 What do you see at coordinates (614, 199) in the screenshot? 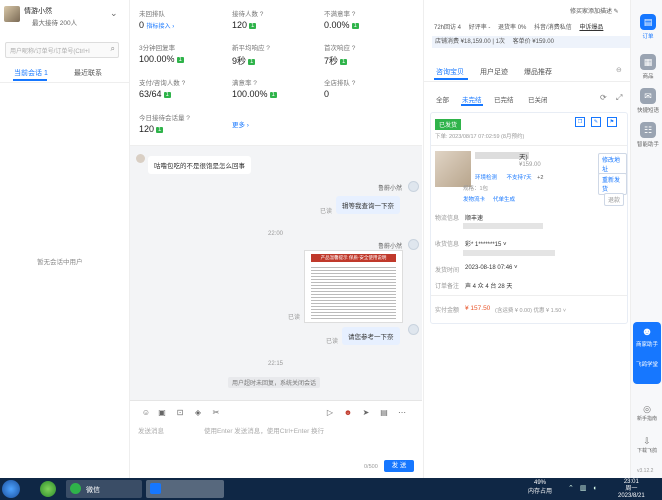
I see `refund-button: 退款` at bounding box center [614, 199].